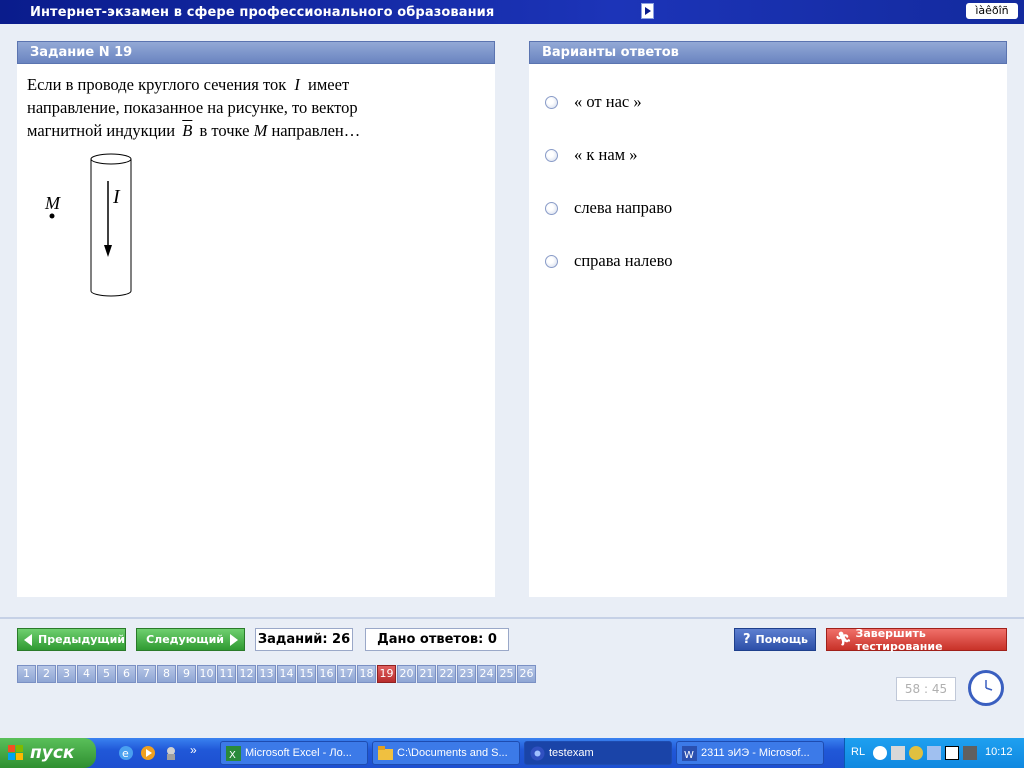  I want to click on answer-option-2: « к нам », so click(591, 155).